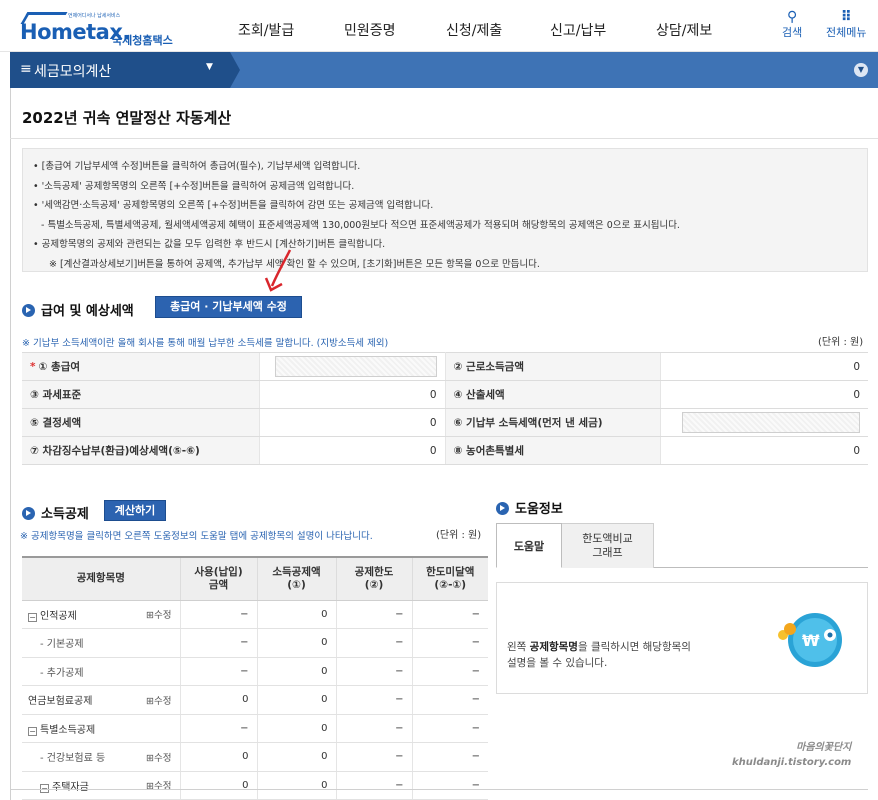 The image size is (878, 800). Describe the element at coordinates (255, 757) in the screenshot. I see `table-row: - 건강보험료 등 ⊞수정 0 0 − −` at that location.